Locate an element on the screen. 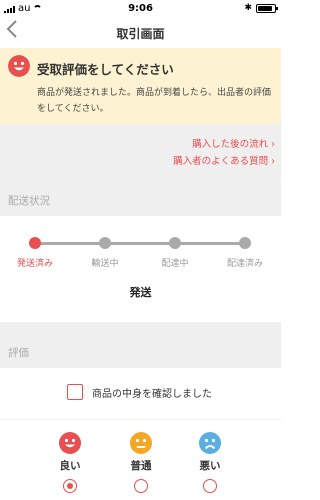 Image resolution: width=320 pixels, height=500 pixels. page-title: 取引画面 is located at coordinates (140, 34).